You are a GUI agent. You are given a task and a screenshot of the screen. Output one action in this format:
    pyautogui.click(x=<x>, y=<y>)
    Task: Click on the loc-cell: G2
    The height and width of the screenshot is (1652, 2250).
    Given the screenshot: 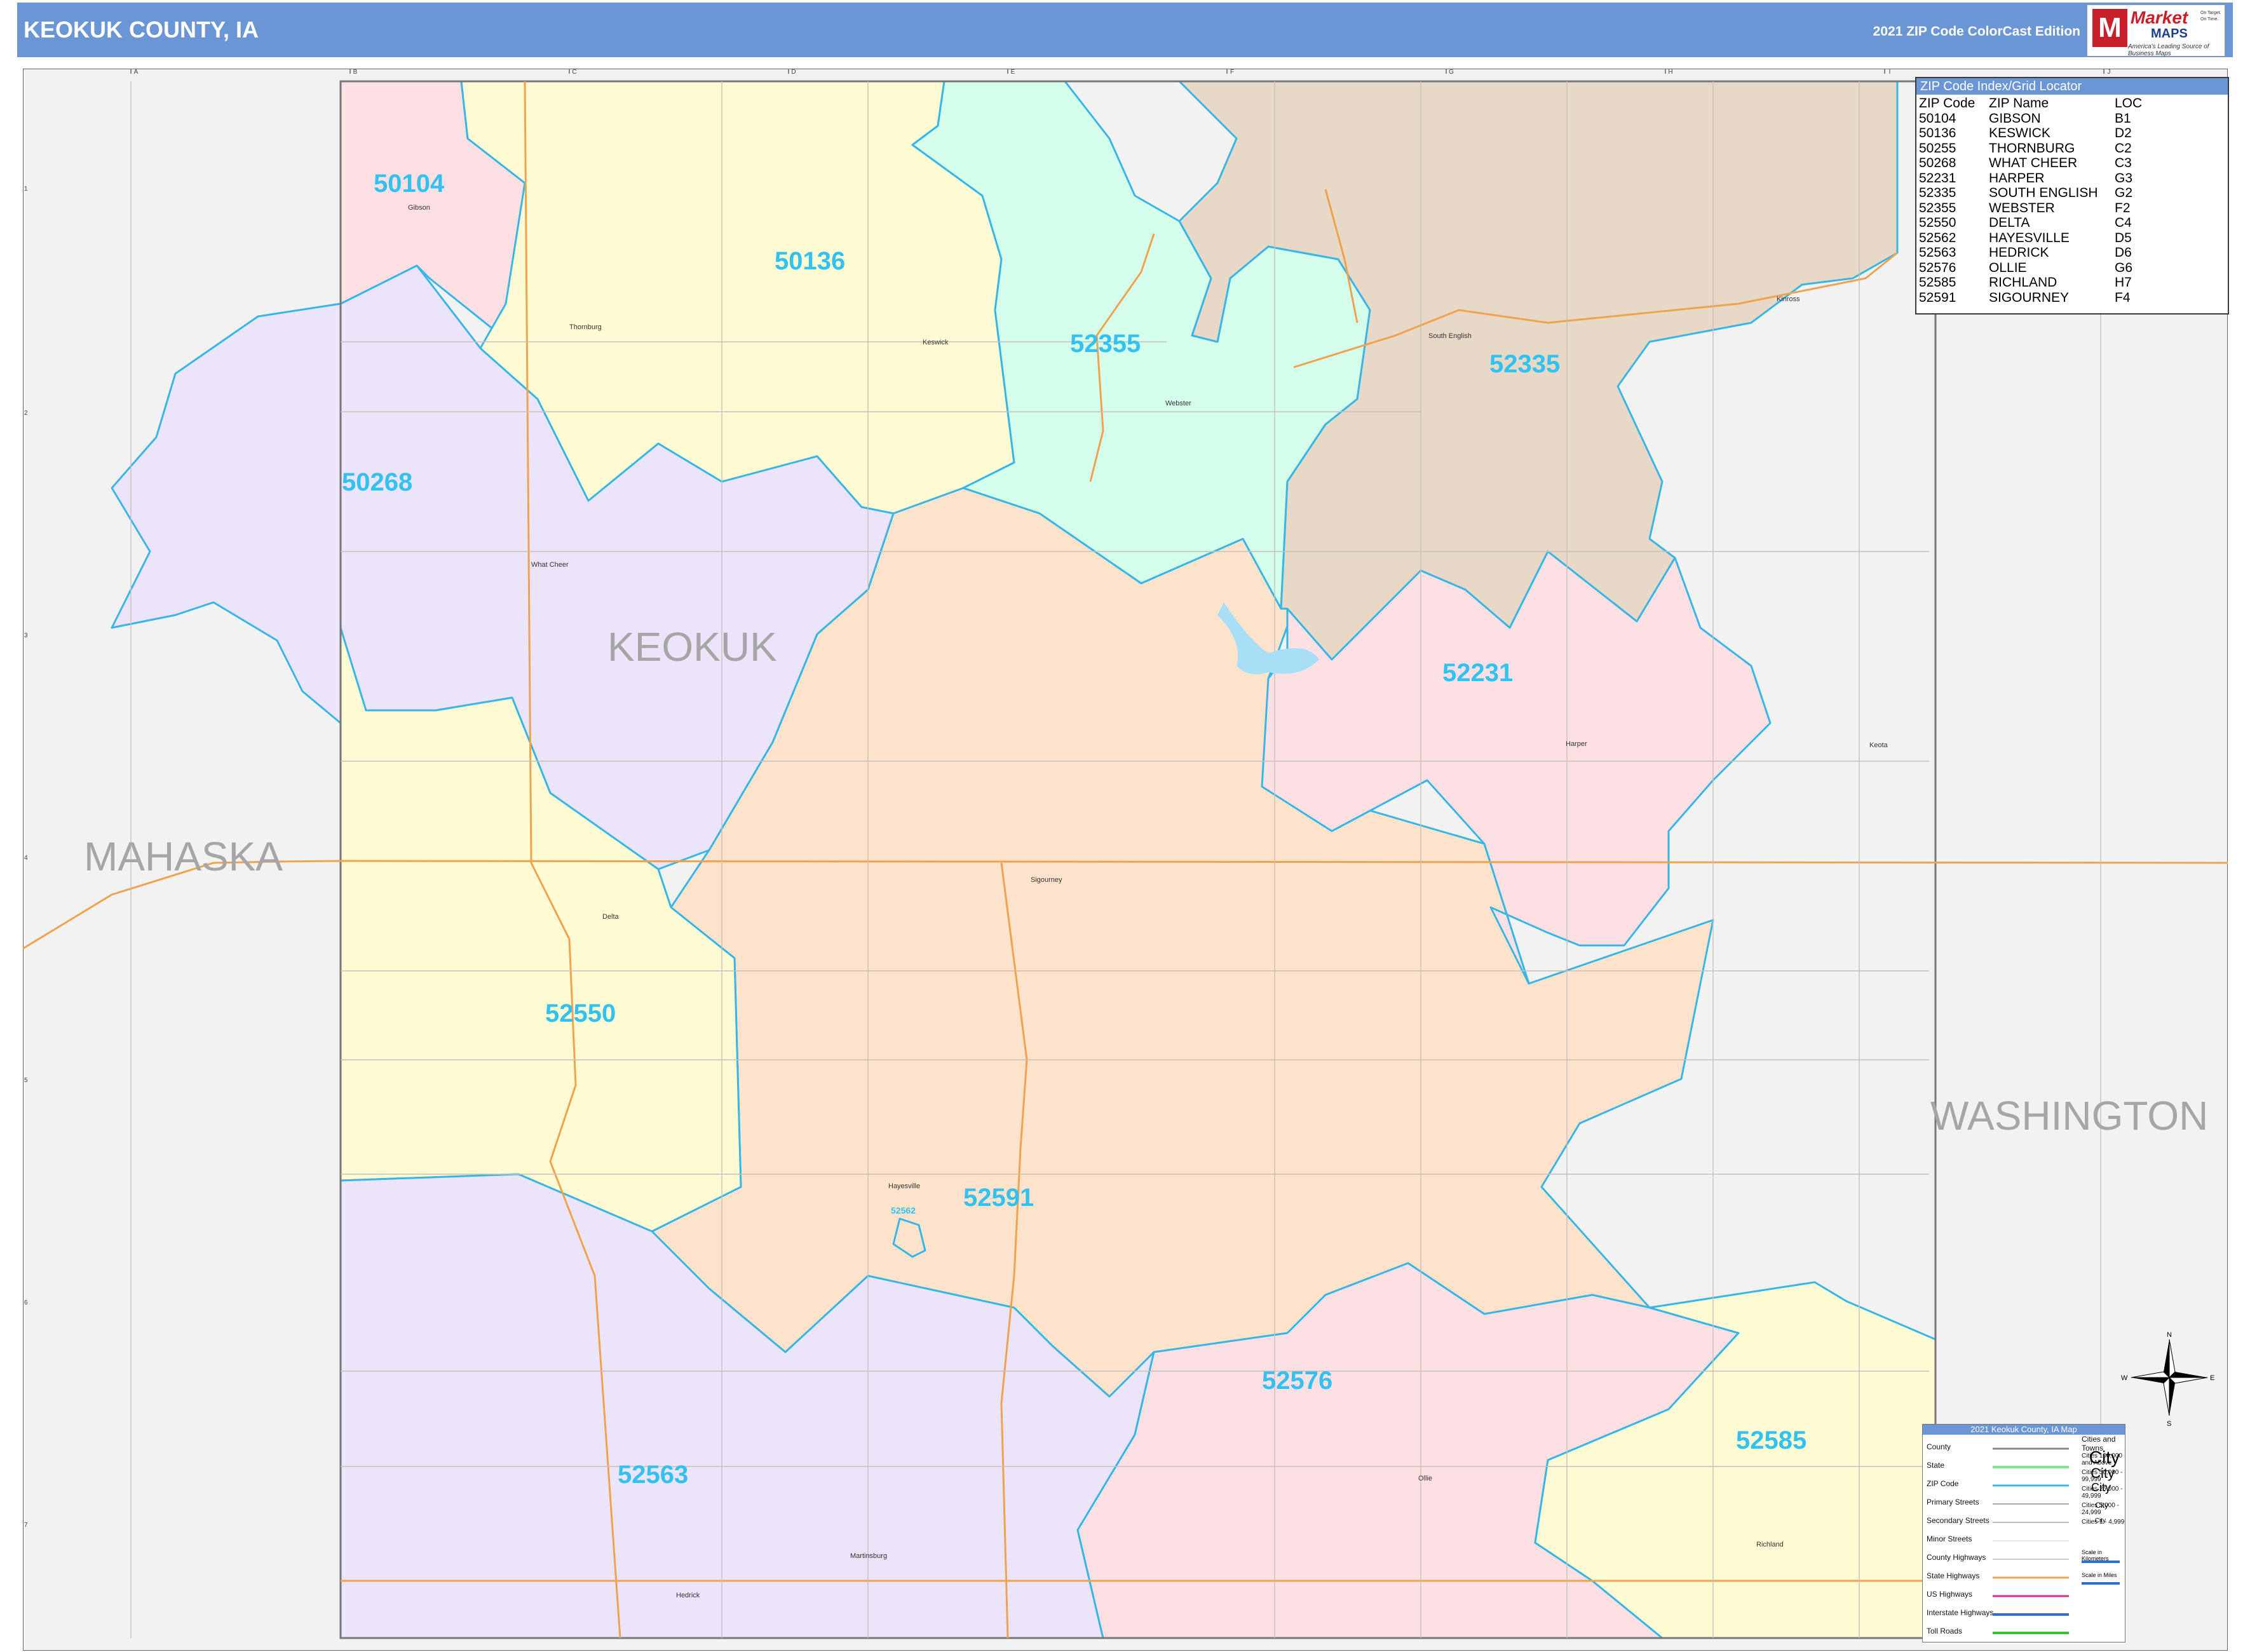 What is the action you would take?
    pyautogui.click(x=2124, y=193)
    